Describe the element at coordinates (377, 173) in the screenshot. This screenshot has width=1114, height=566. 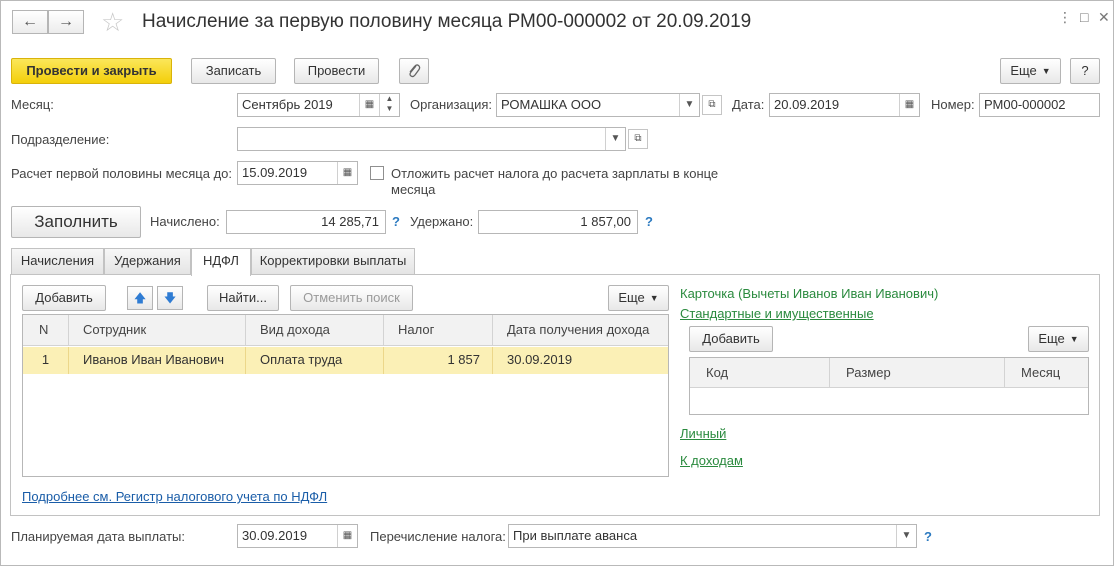
I see `defer-tax-checkbox` at that location.